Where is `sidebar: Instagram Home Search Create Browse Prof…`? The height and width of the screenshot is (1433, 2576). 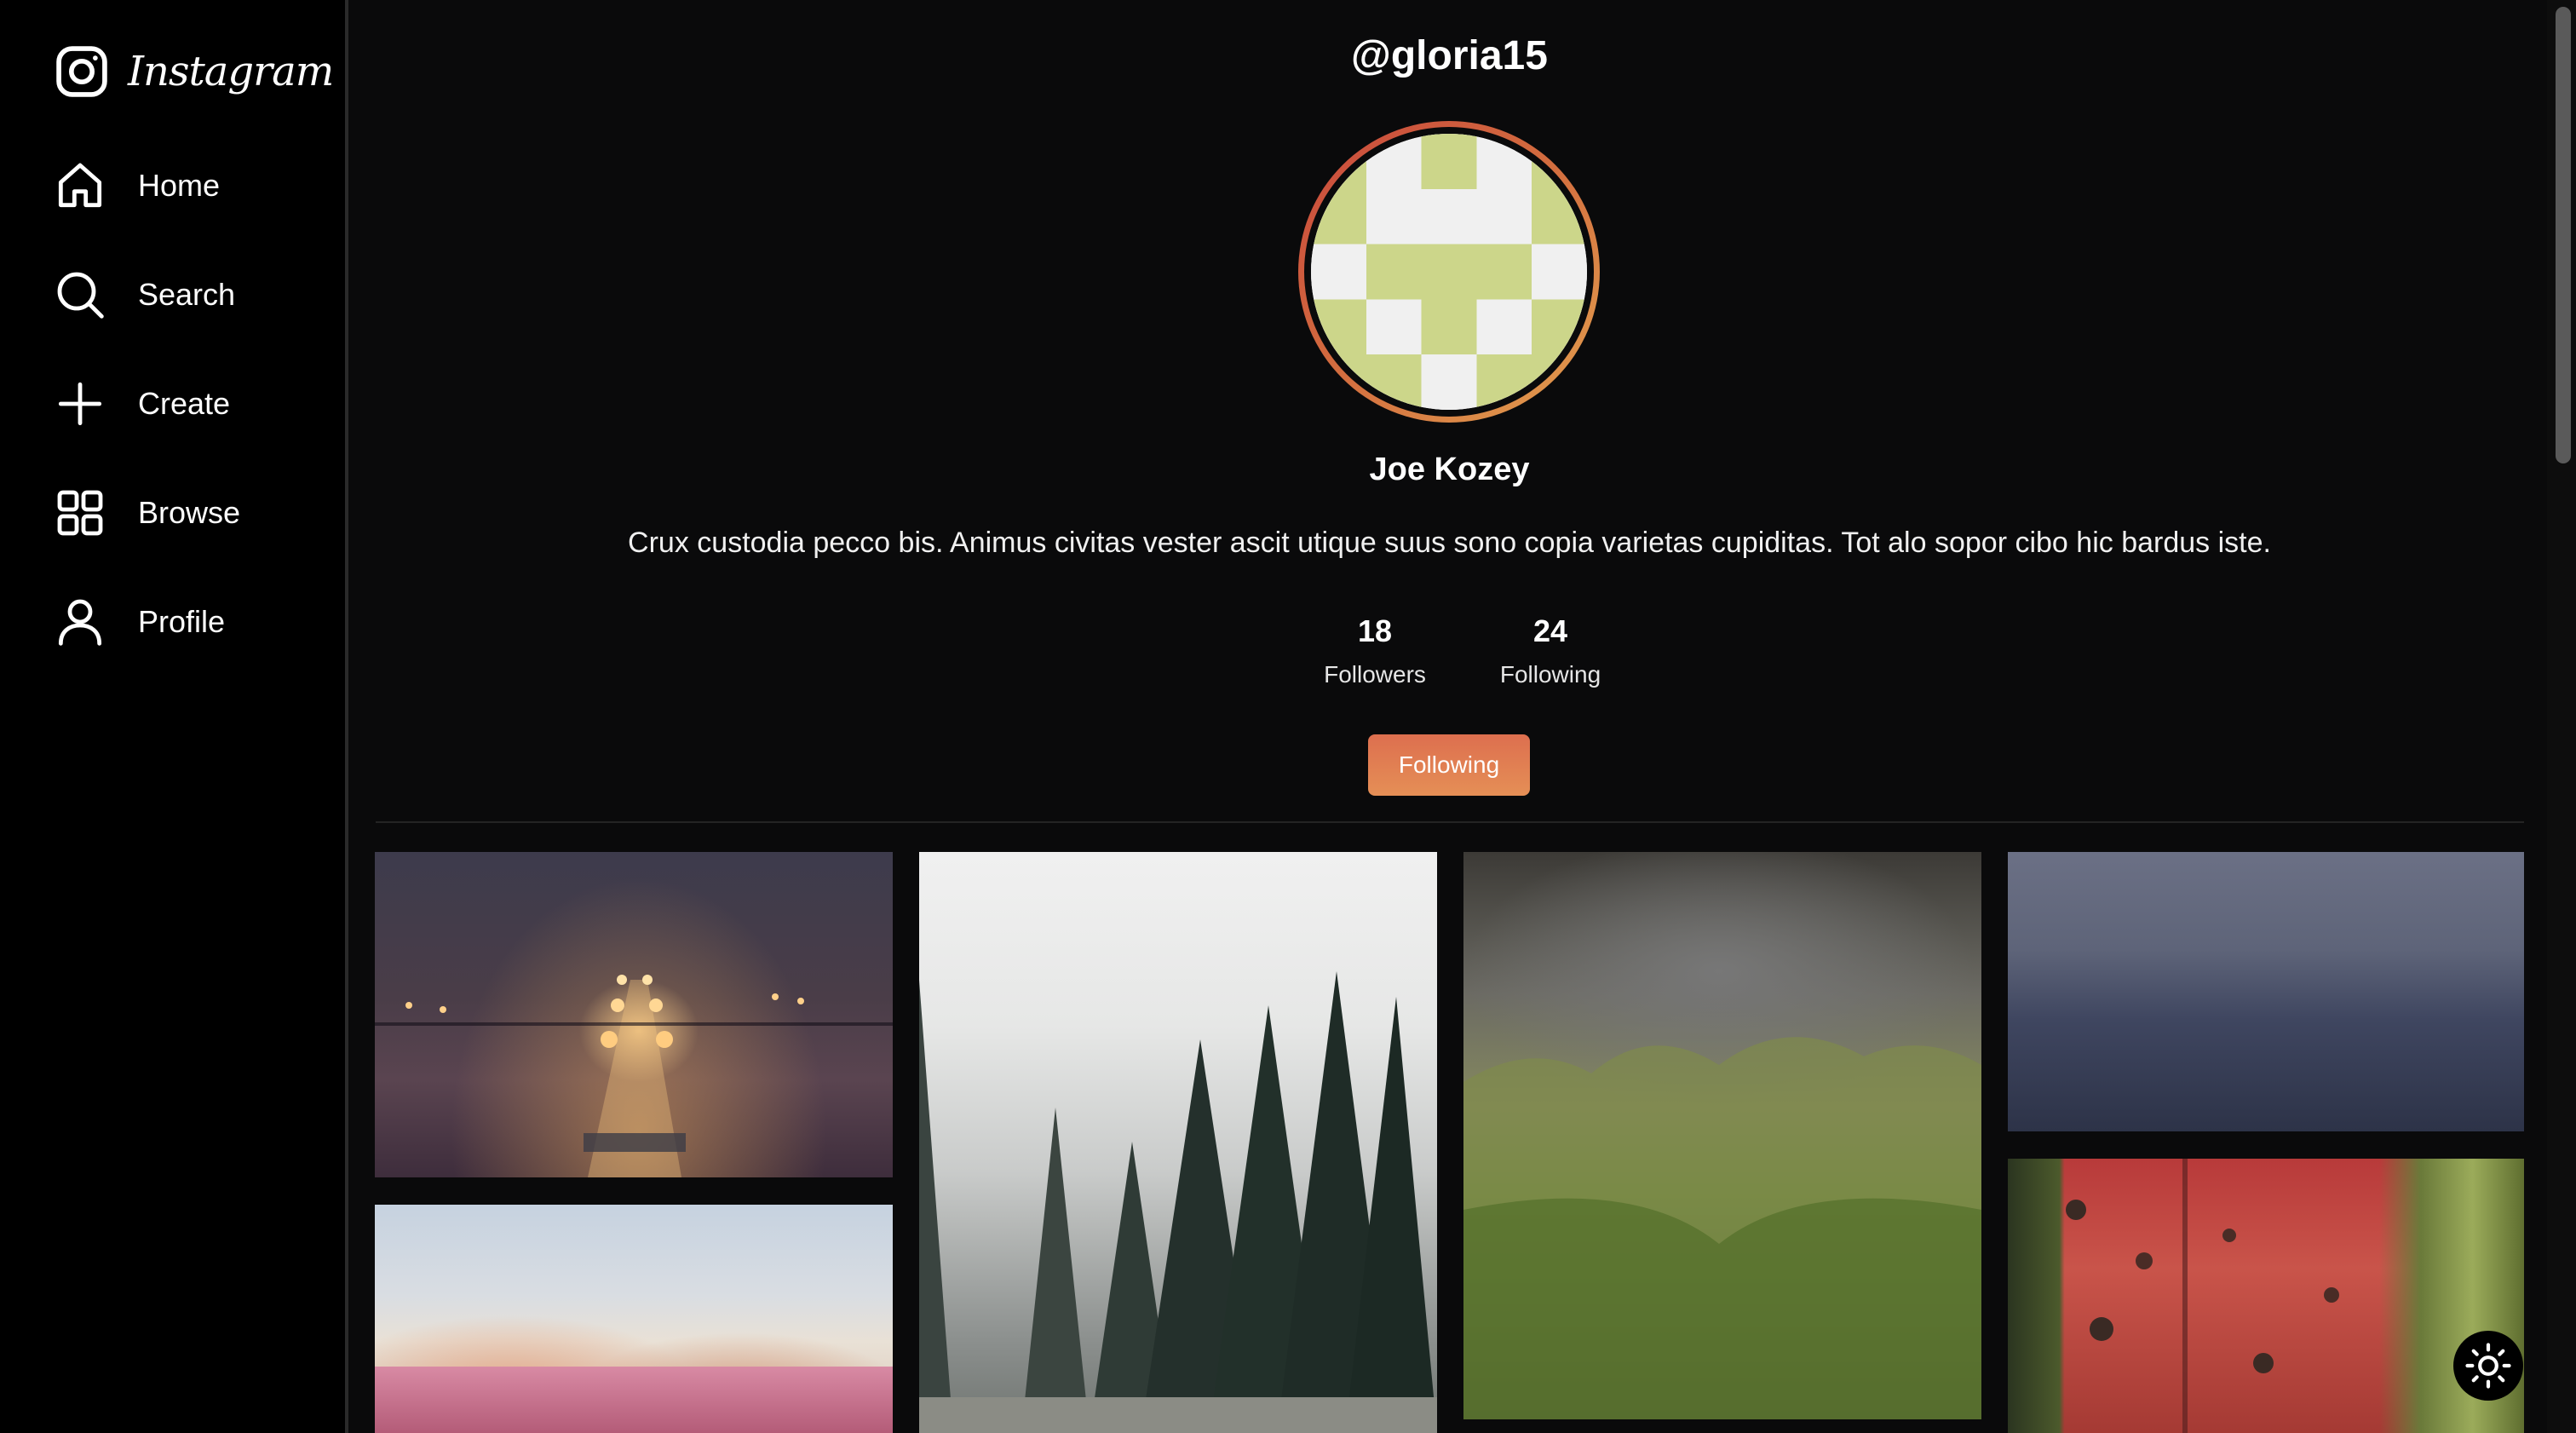 sidebar: Instagram Home Search Create Browse Prof… is located at coordinates (174, 716).